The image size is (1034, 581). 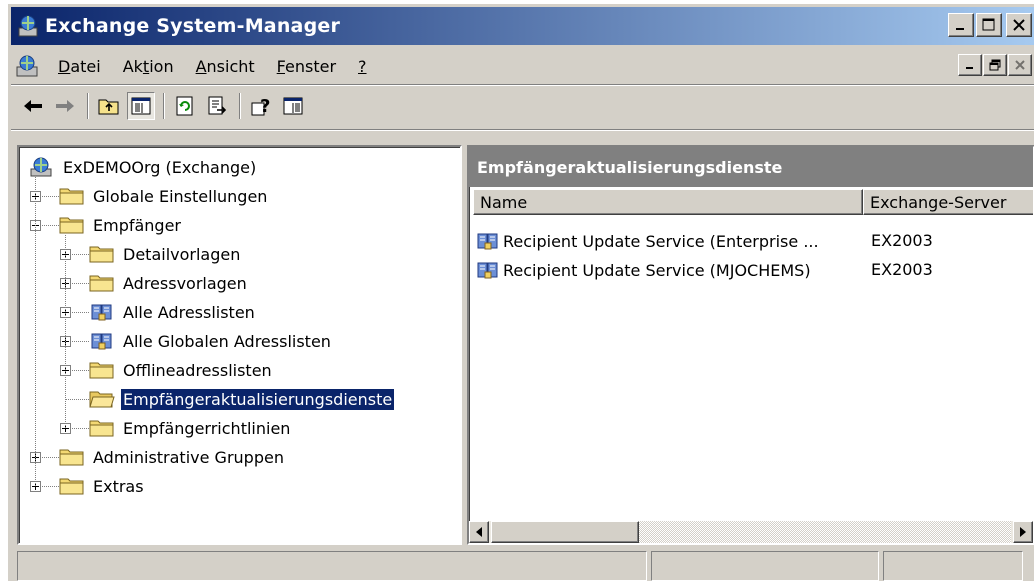 I want to click on tree-node-label: Empfängeraktualisierungsdienste, so click(x=257, y=399).